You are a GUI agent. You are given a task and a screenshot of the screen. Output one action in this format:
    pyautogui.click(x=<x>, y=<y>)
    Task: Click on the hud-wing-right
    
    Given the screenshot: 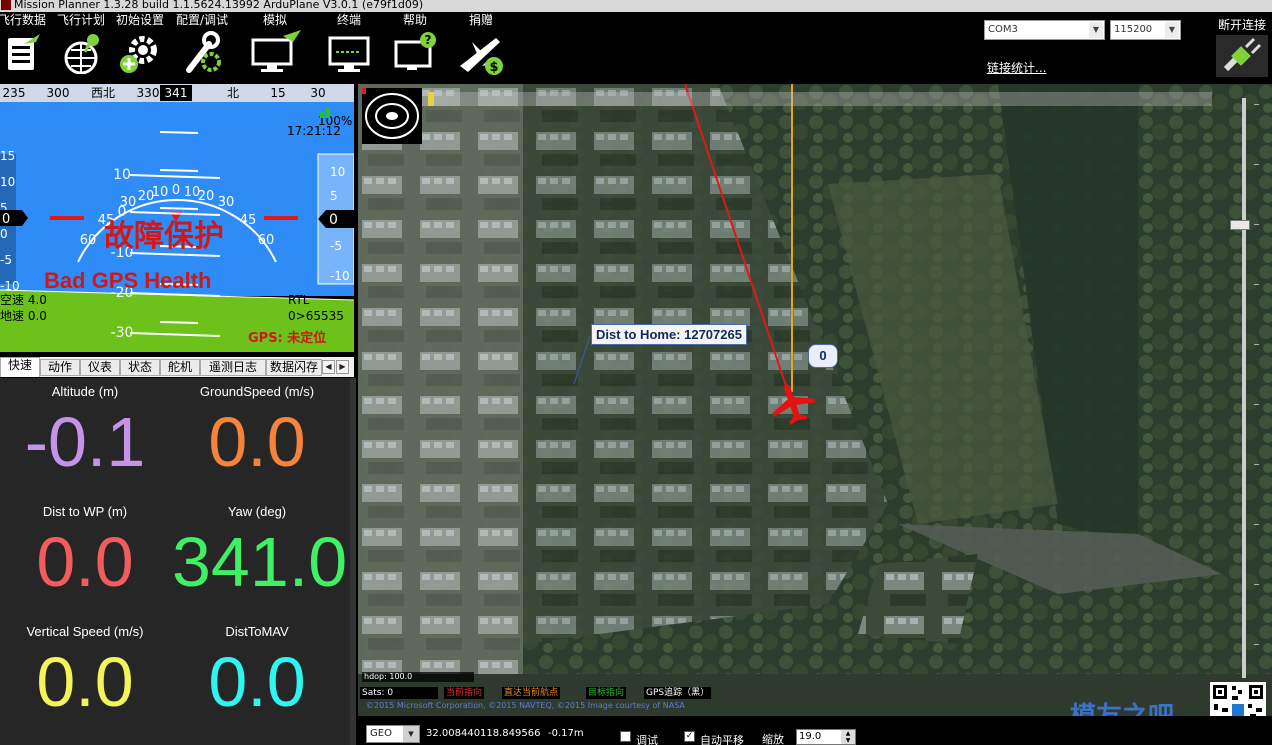 What is the action you would take?
    pyautogui.click(x=281, y=218)
    